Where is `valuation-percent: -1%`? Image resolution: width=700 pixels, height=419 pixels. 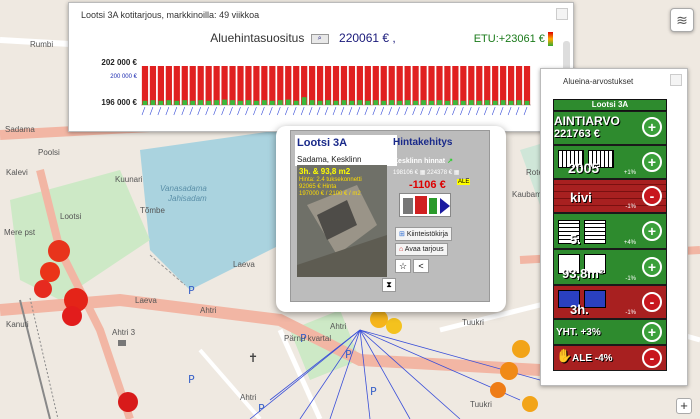 valuation-percent: -1% is located at coordinates (630, 313).